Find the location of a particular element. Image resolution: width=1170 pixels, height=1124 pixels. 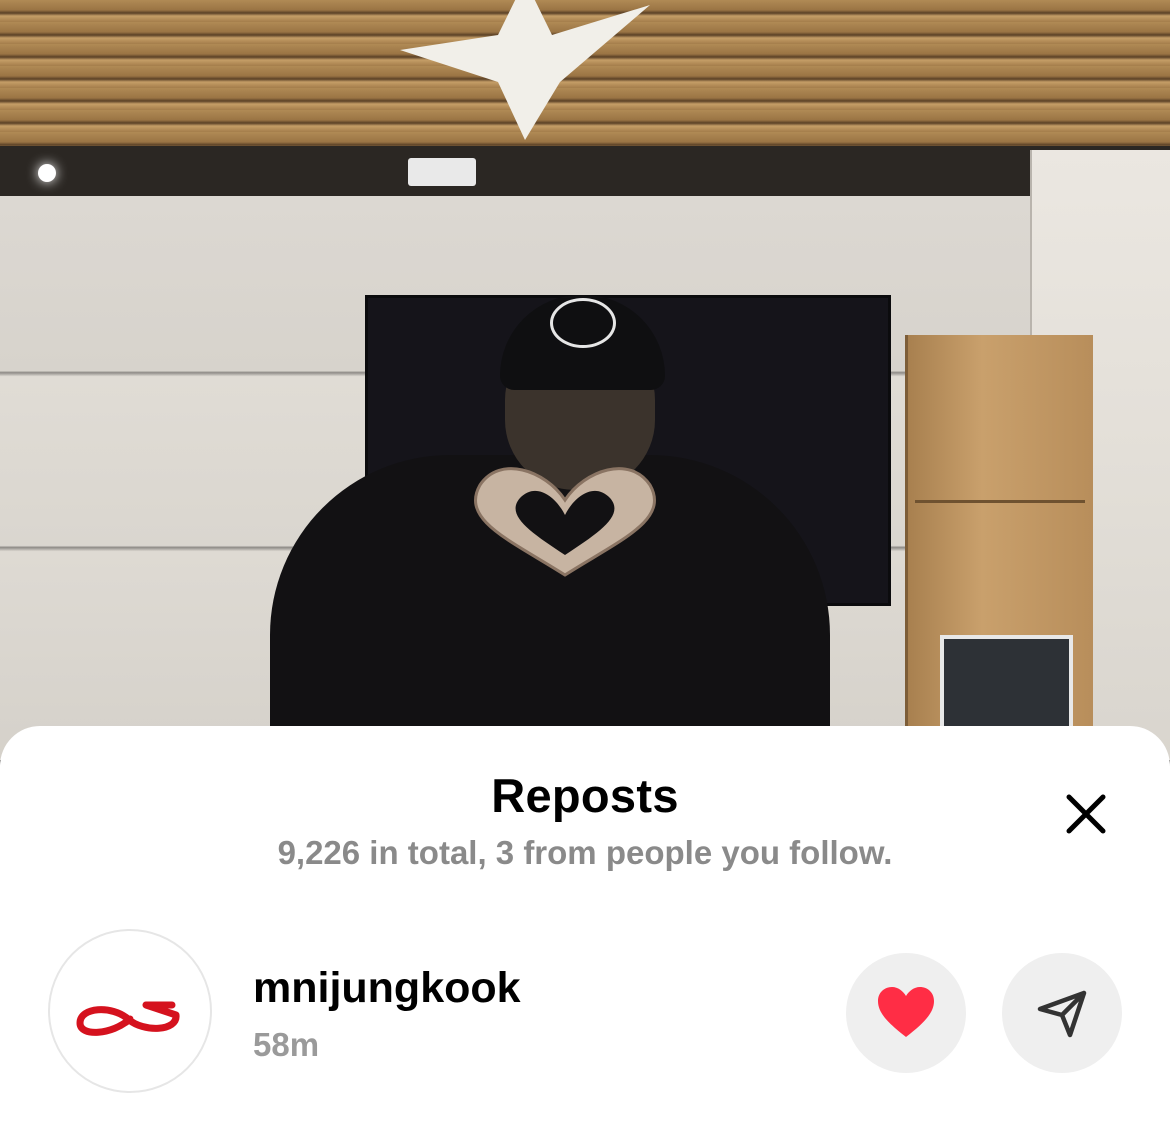

heart-hands is located at coordinates (565, 522).